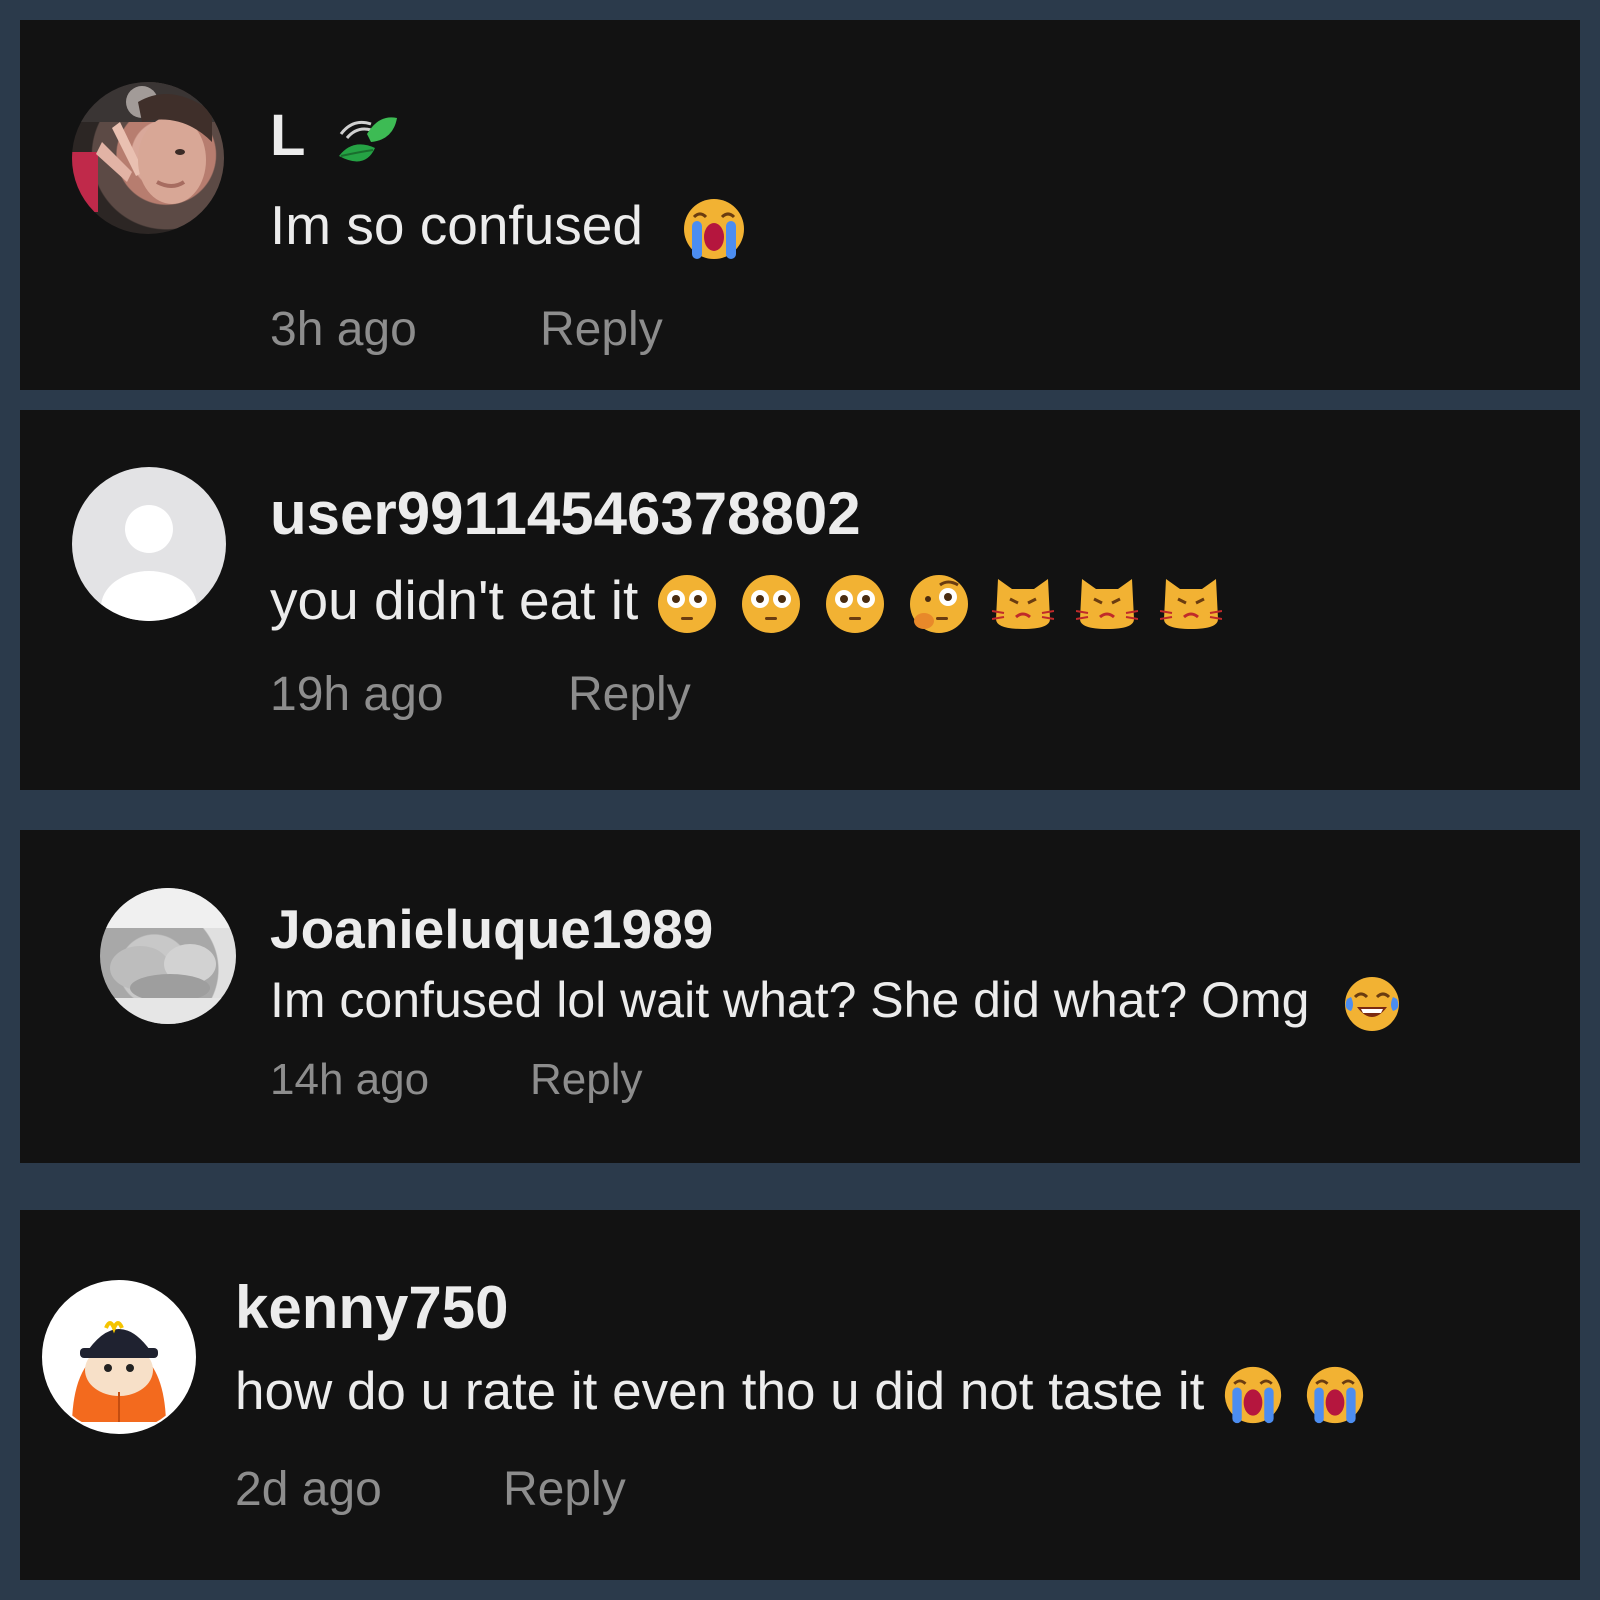 The height and width of the screenshot is (1600, 1600). I want to click on username: kenny750, so click(372, 1308).